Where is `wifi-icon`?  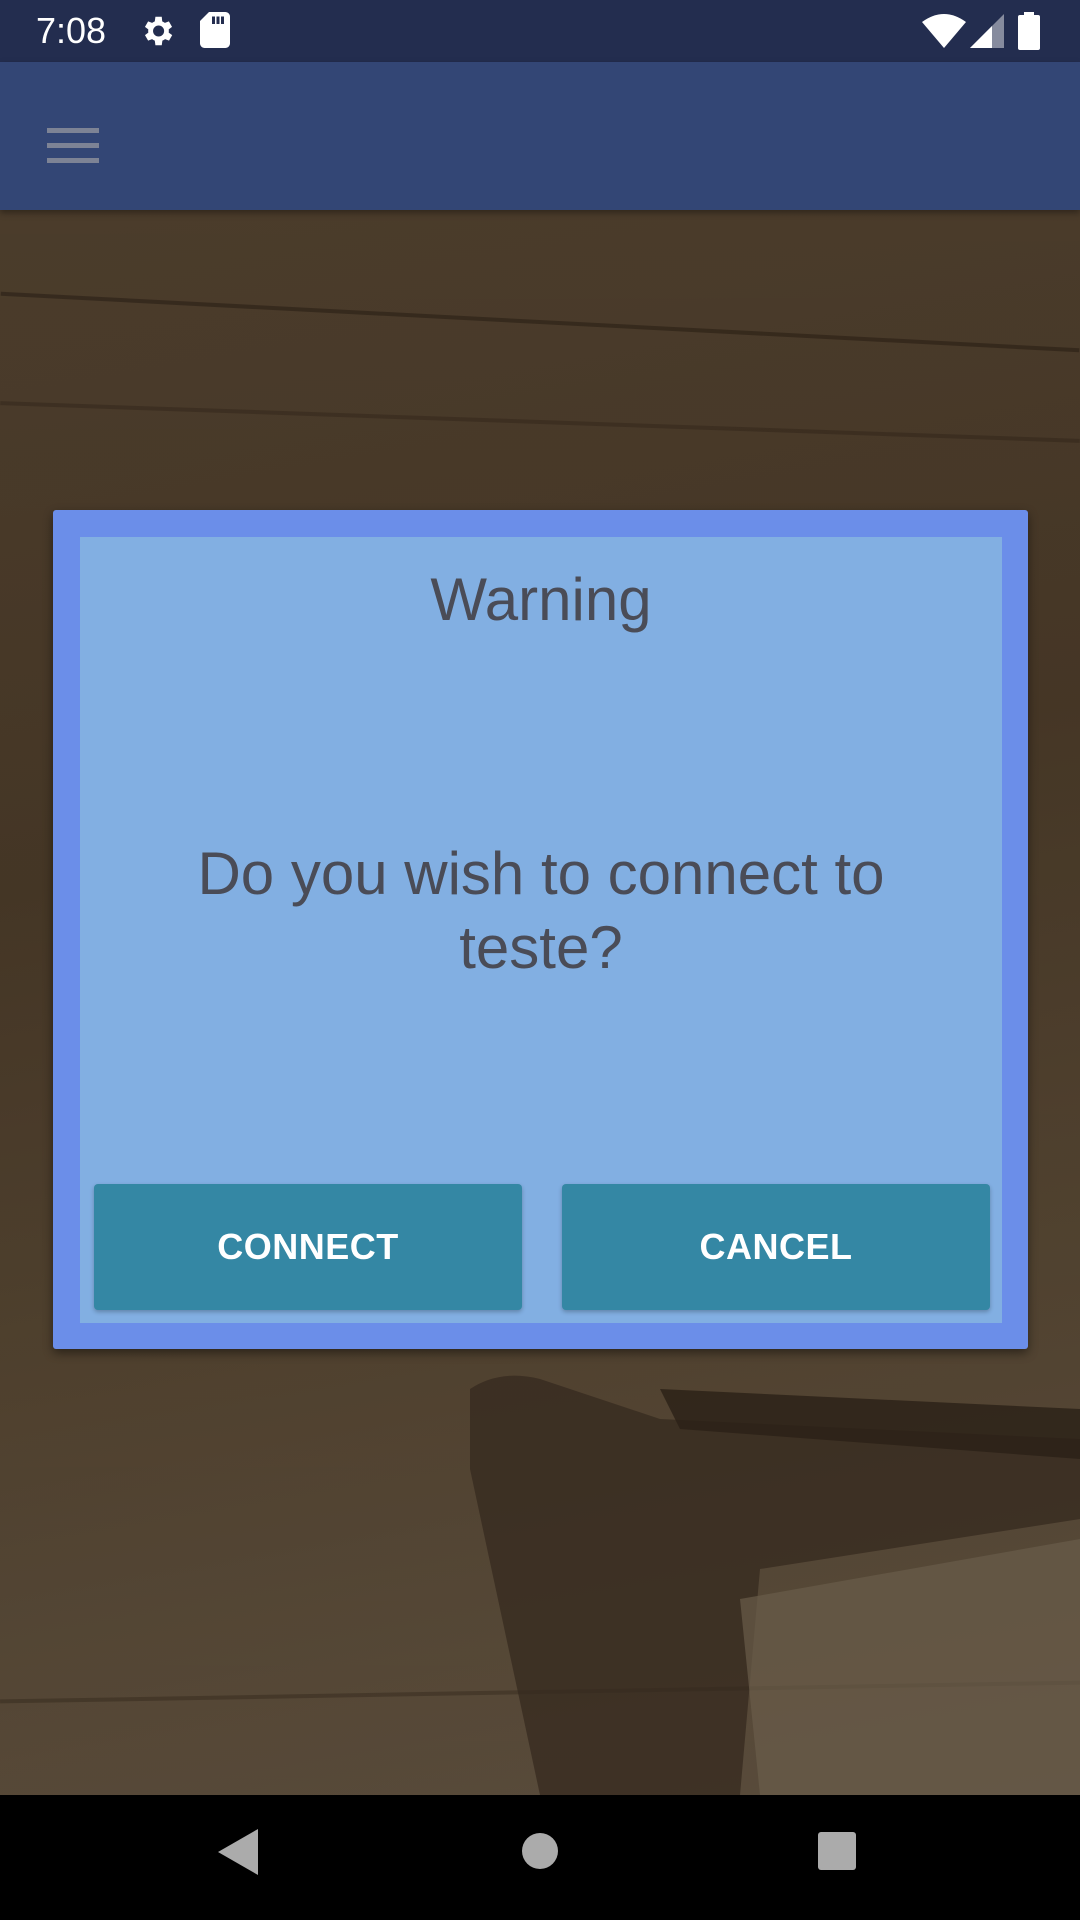 wifi-icon is located at coordinates (944, 33).